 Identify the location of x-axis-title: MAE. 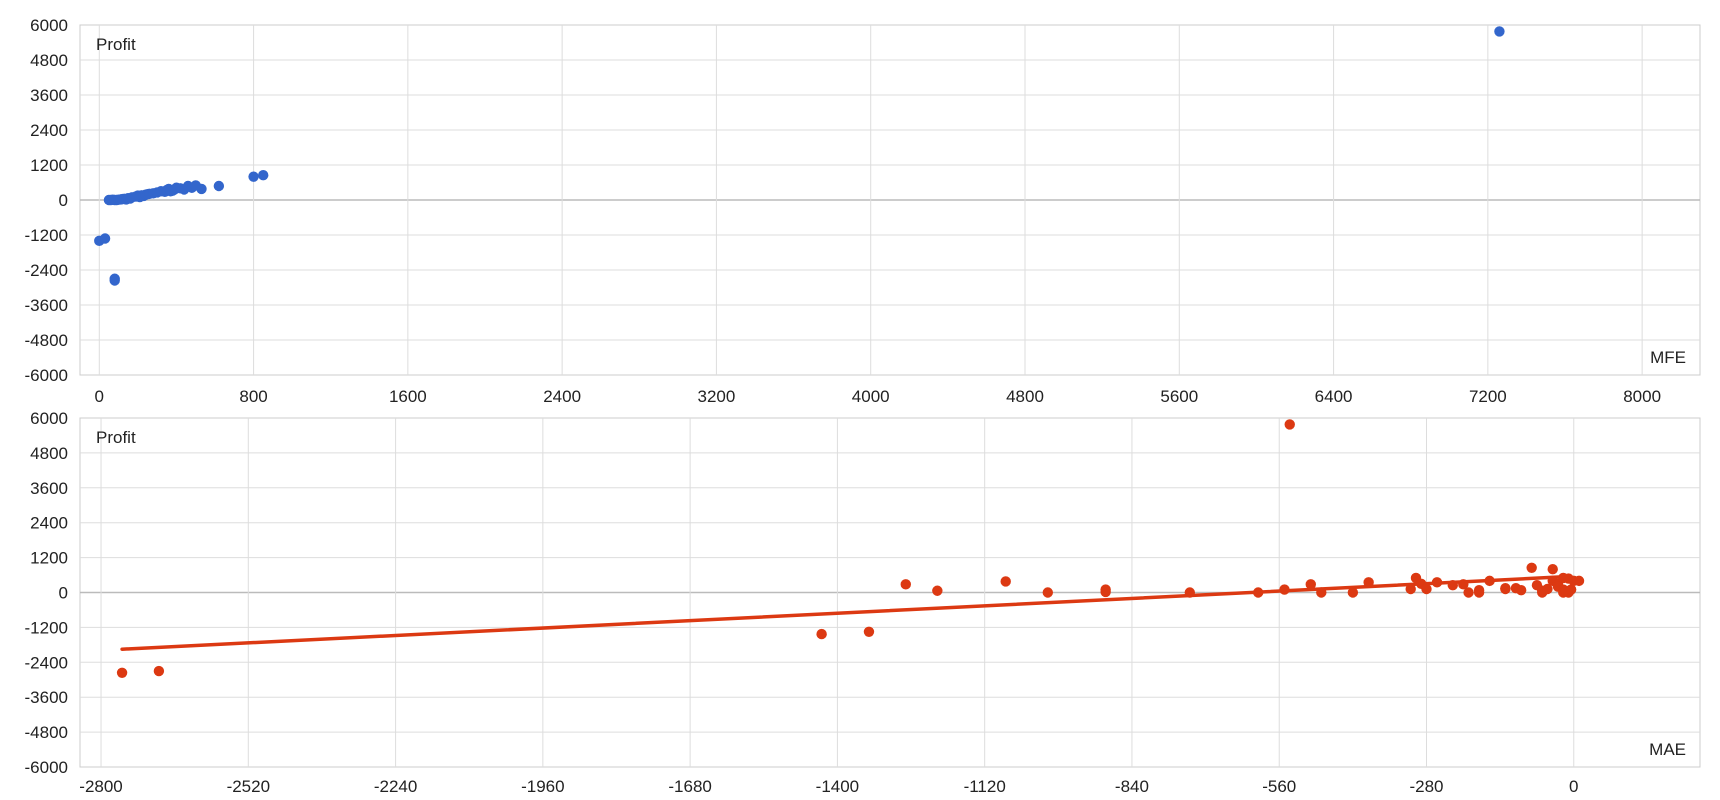
(1667, 749).